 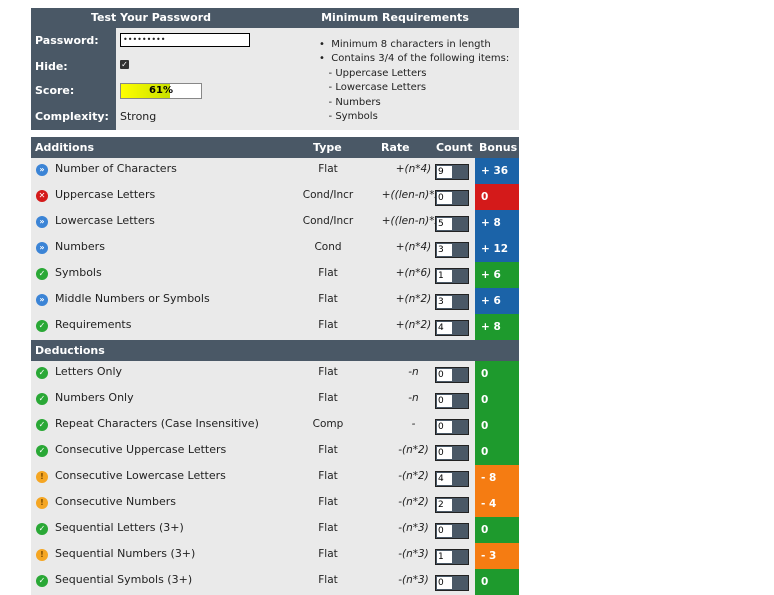 What do you see at coordinates (73, 79) in the screenshot?
I see `field-labels: Password: Hide: Score: Complexity:` at bounding box center [73, 79].